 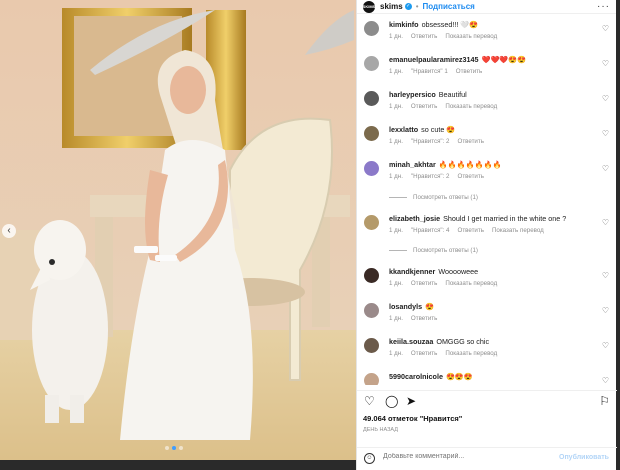 I want to click on comment-body: Beautiful, so click(x=452, y=94).